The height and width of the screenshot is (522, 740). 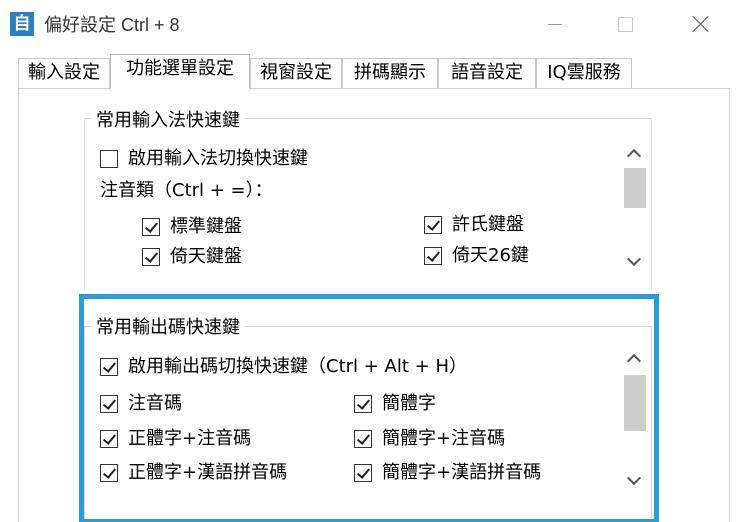 I want to click on tab-iq-cloud-service: IQ雲服務, so click(x=584, y=73).